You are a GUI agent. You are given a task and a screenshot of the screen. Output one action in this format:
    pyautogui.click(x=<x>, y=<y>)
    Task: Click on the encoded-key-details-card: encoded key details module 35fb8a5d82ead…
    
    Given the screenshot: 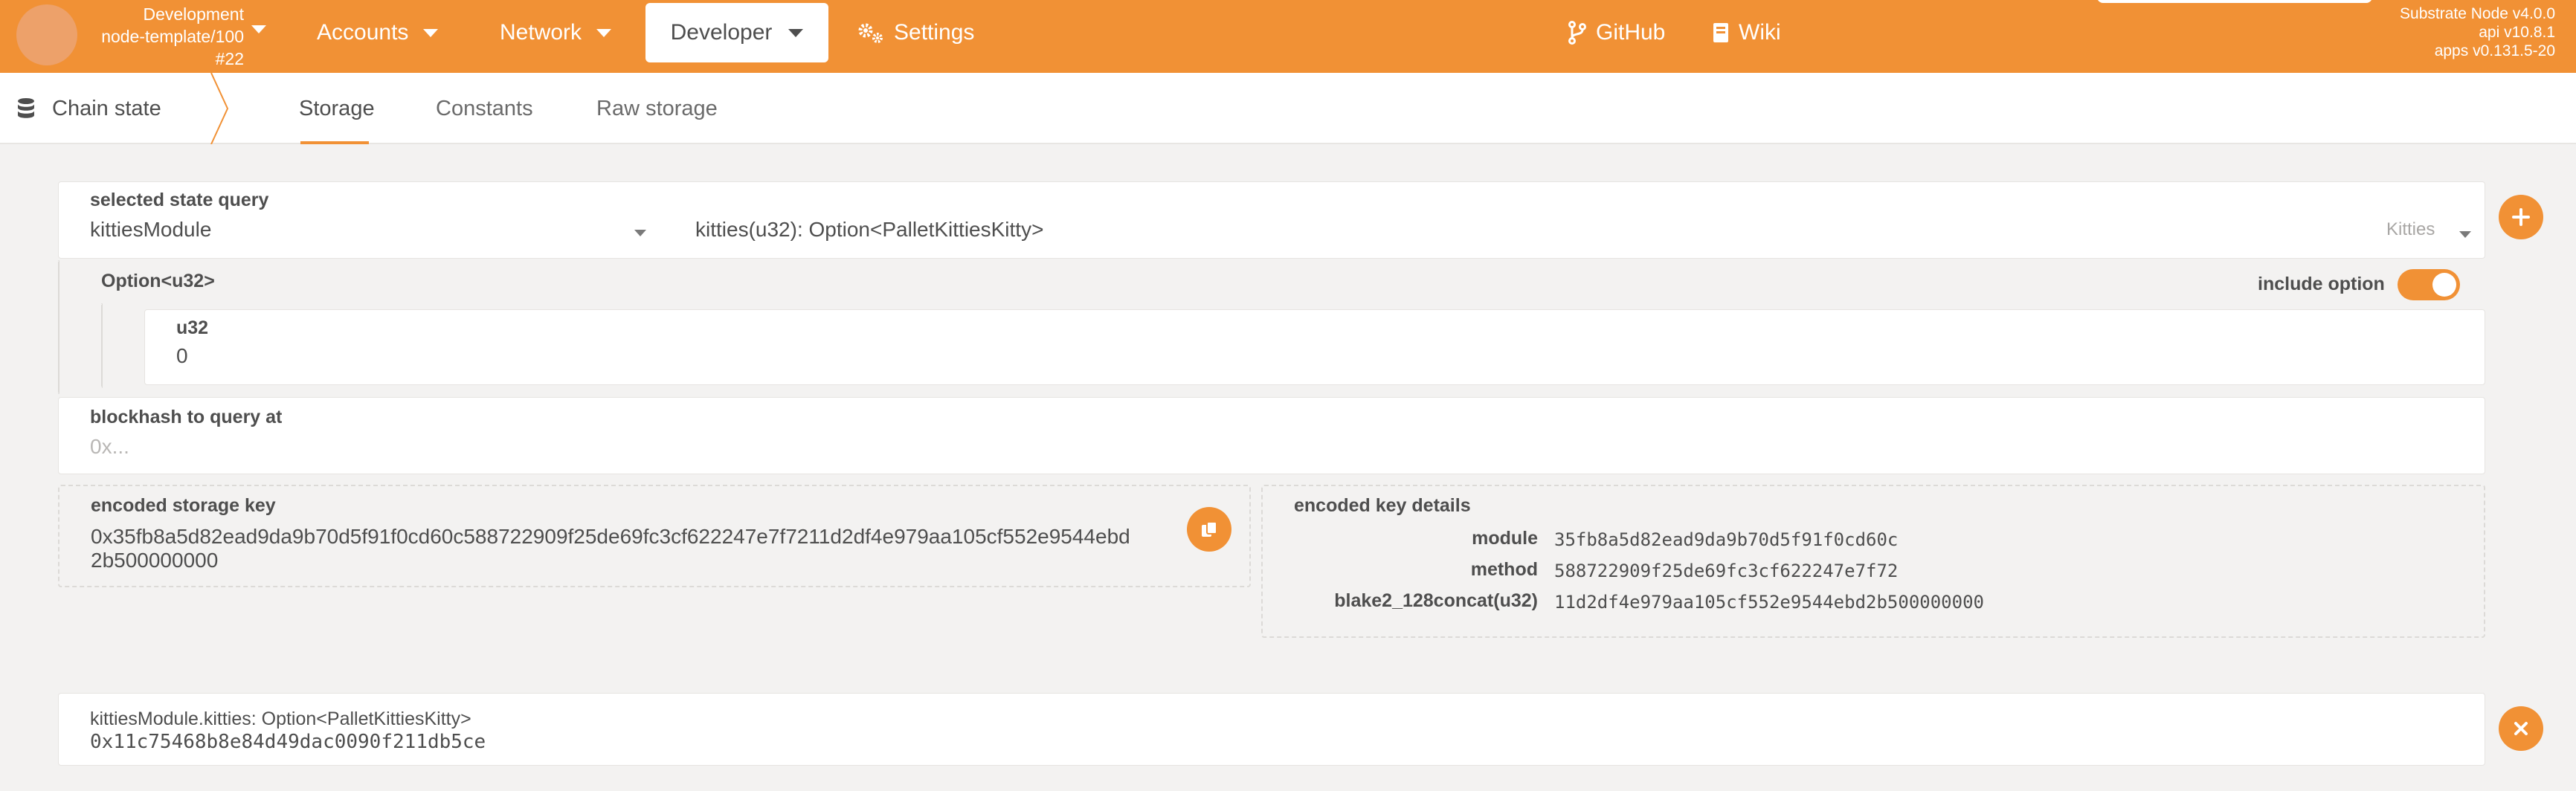 What is the action you would take?
    pyautogui.click(x=1873, y=562)
    